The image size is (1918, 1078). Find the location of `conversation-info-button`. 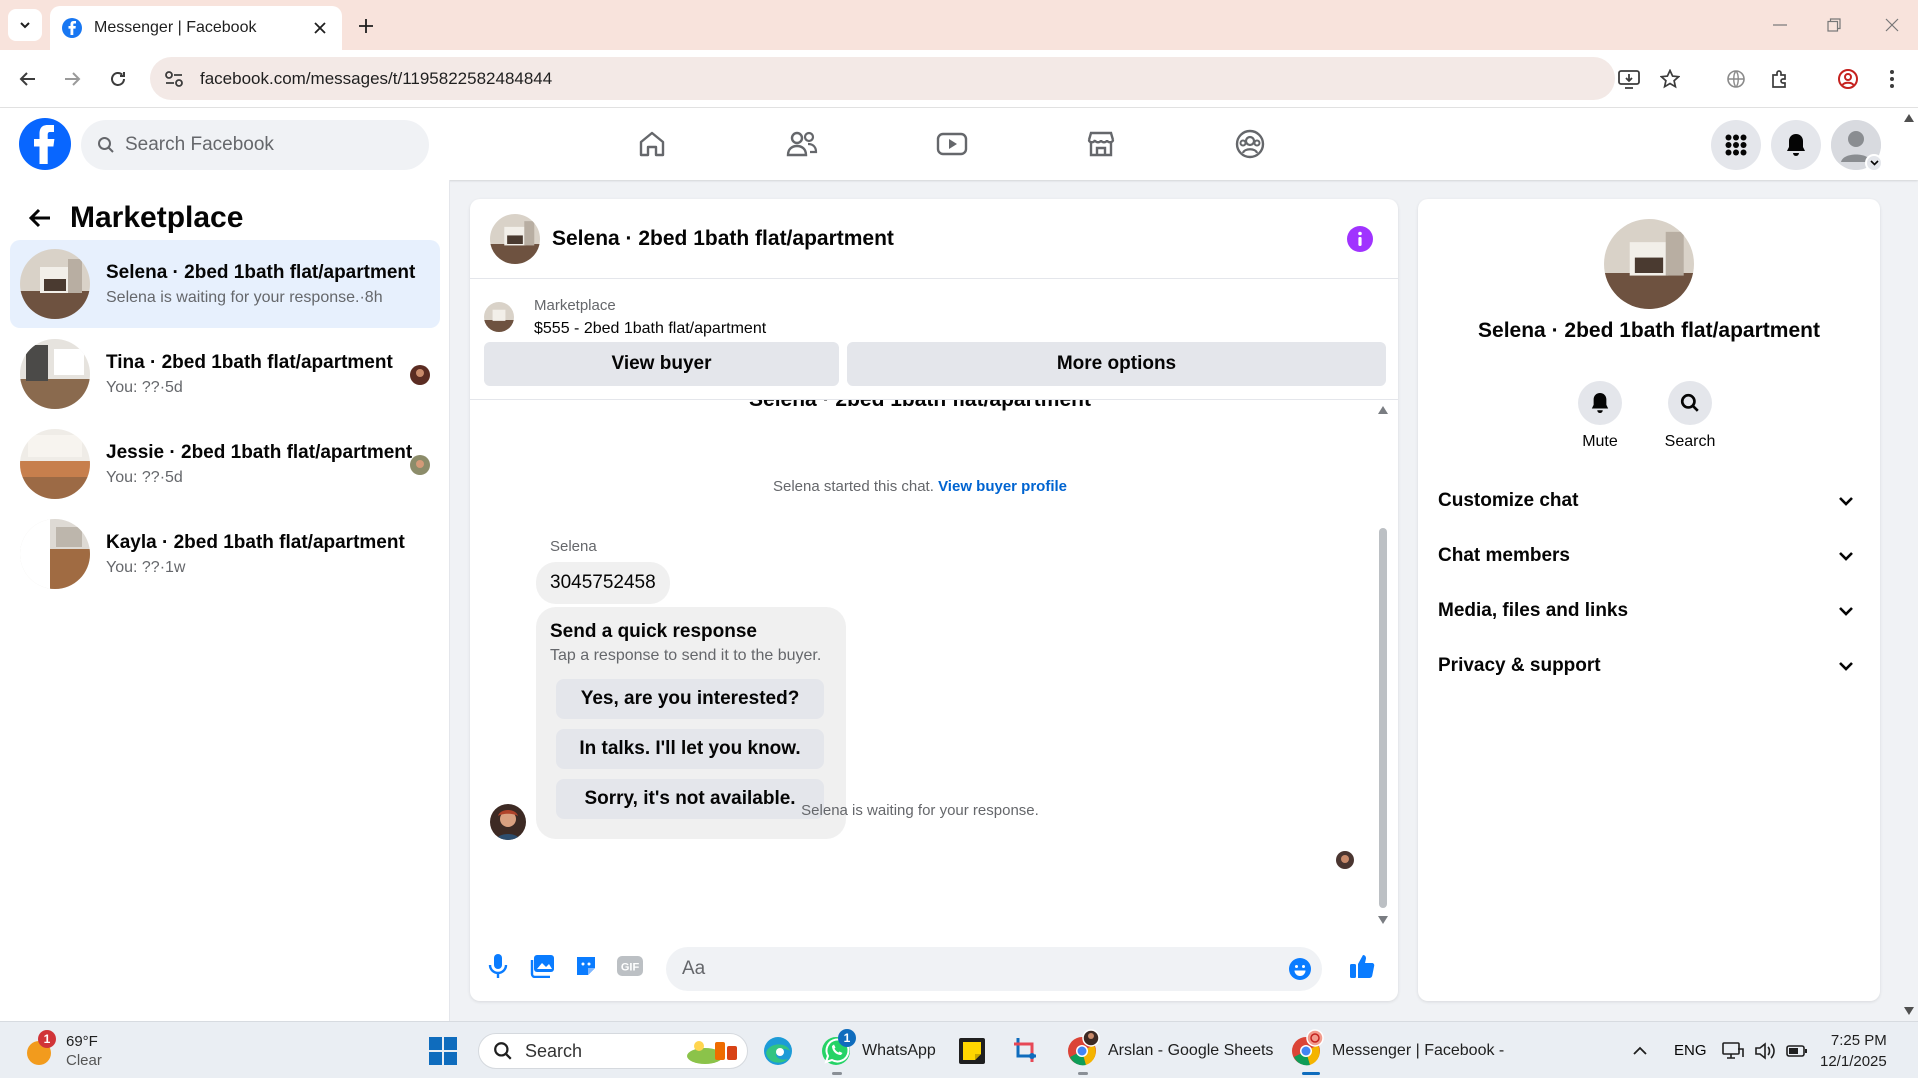

conversation-info-button is located at coordinates (1360, 239).